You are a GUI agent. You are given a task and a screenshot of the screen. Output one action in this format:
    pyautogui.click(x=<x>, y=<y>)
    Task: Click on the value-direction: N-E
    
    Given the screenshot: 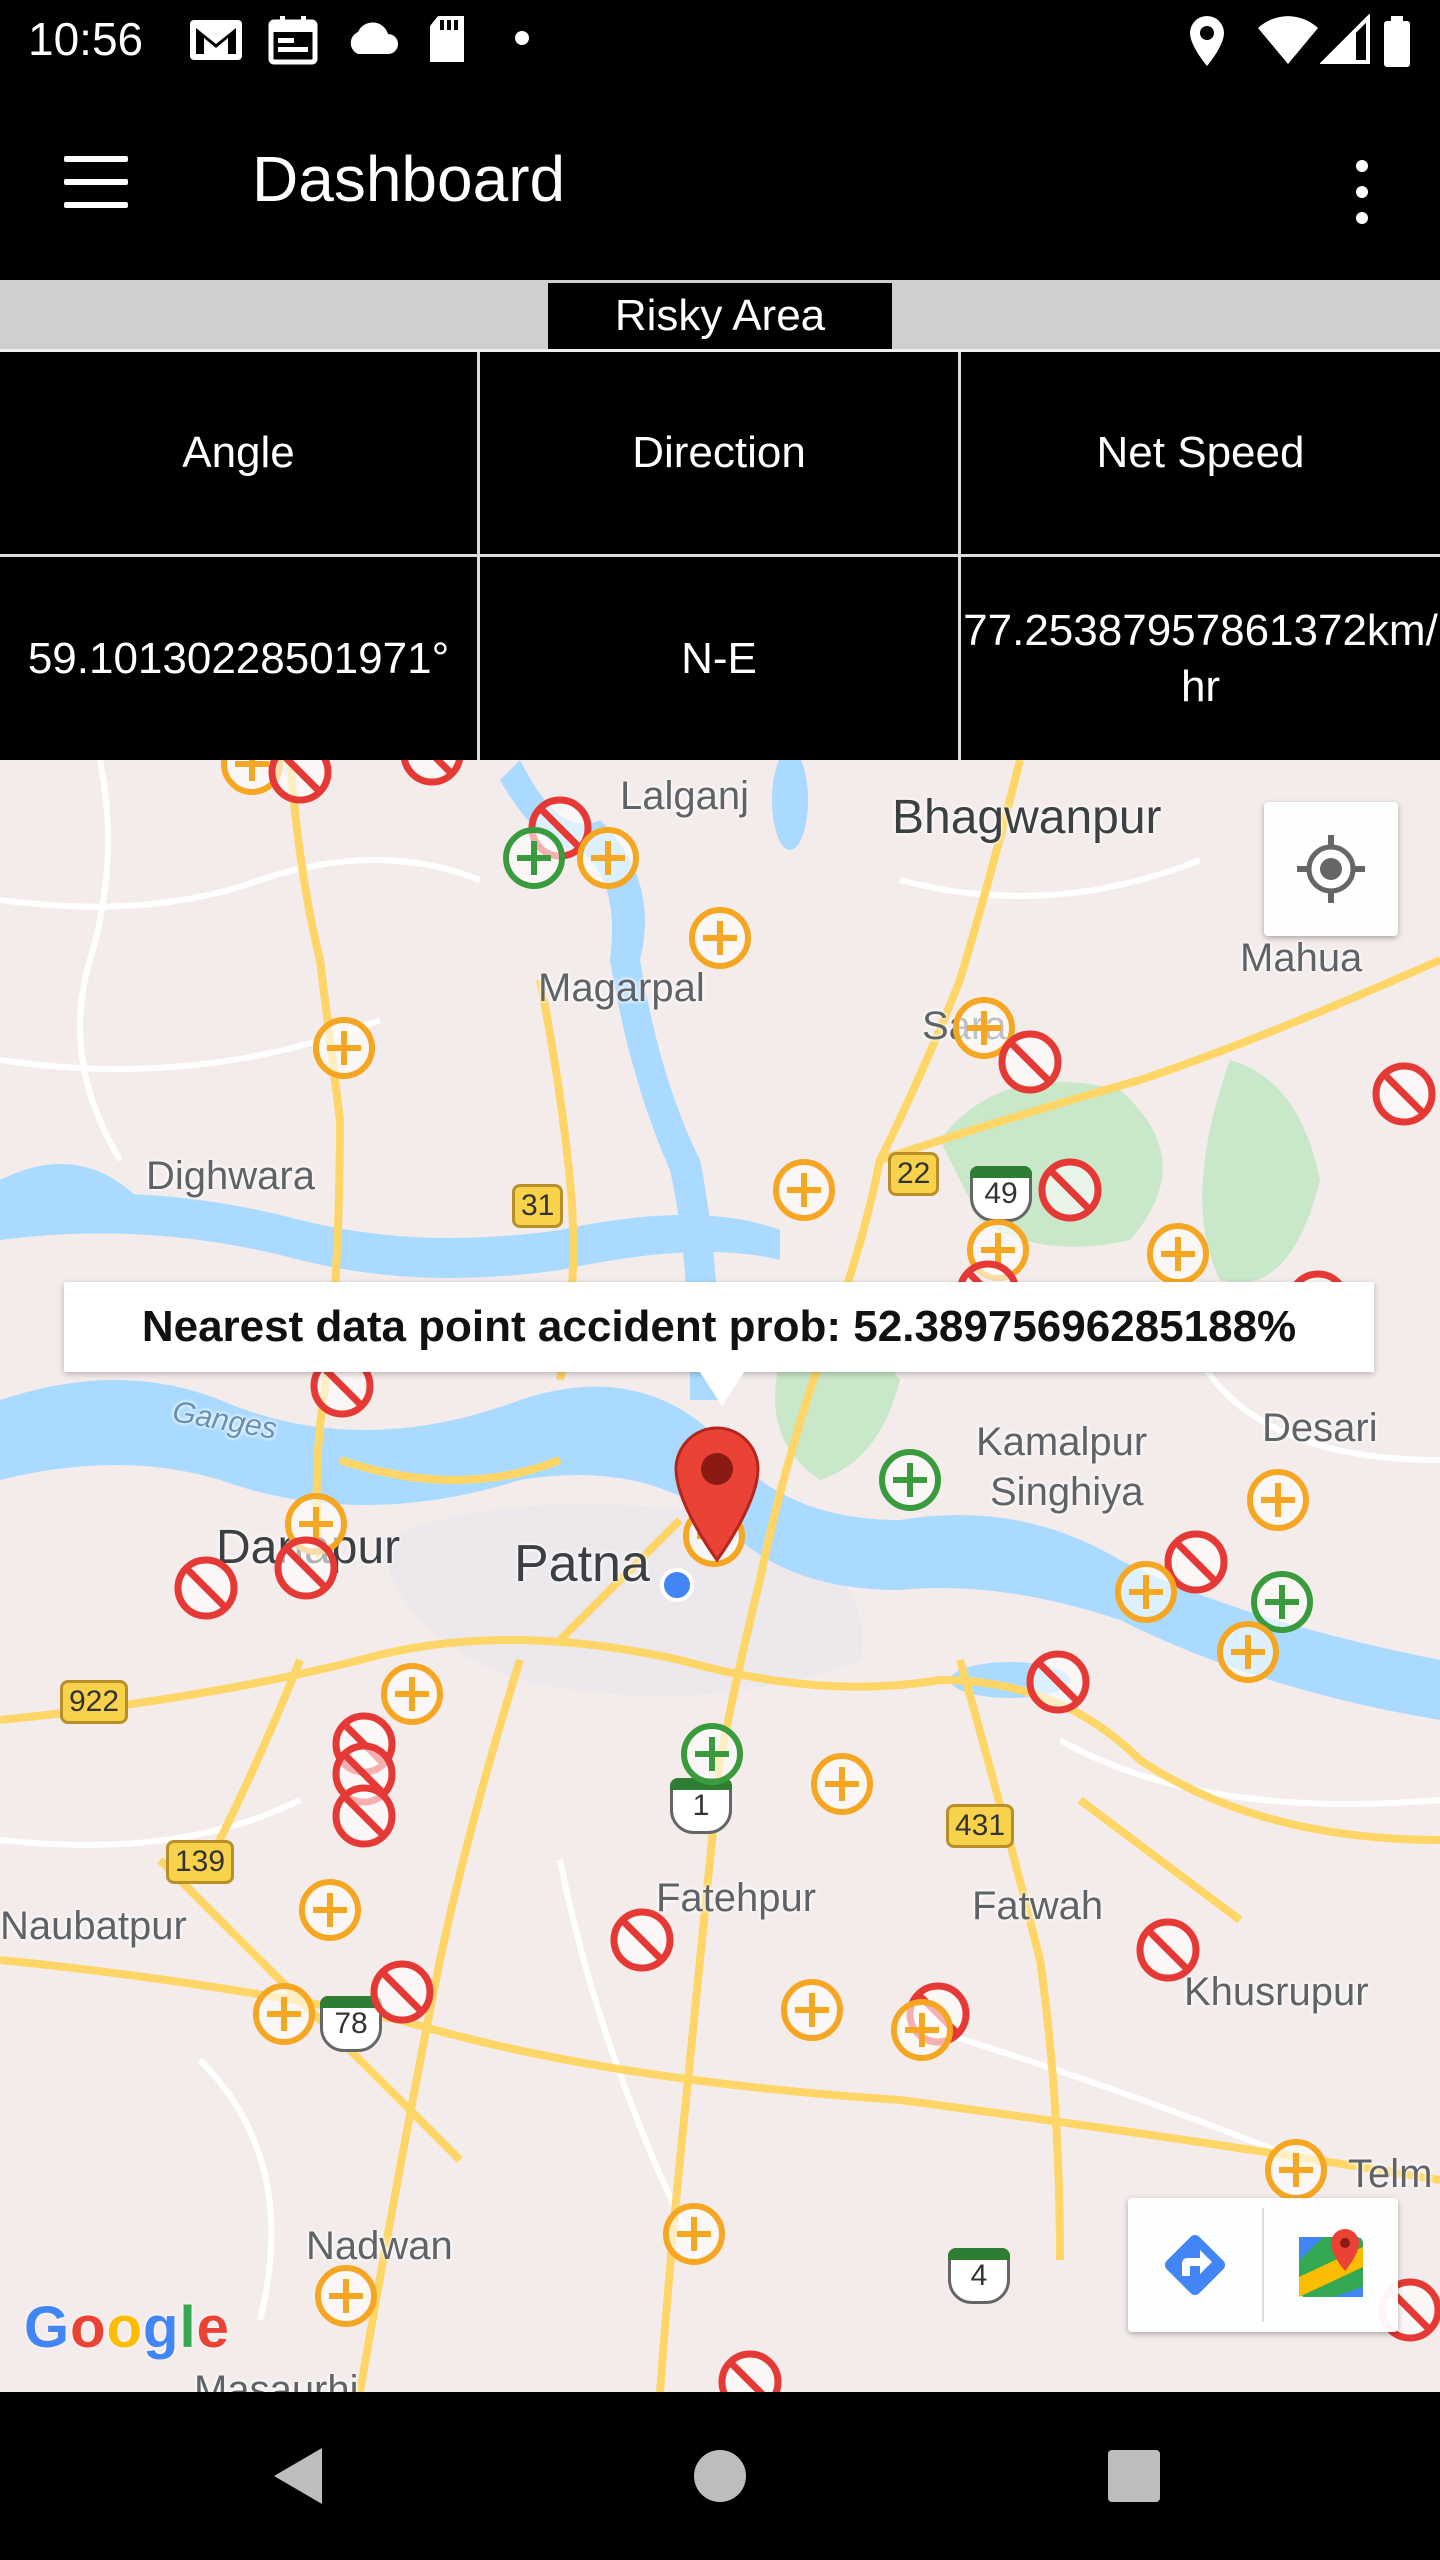 What is the action you would take?
    pyautogui.click(x=719, y=658)
    